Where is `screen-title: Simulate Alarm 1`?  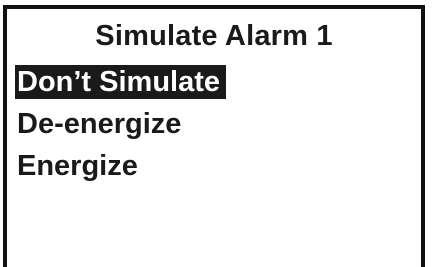
screen-title: Simulate Alarm 1 is located at coordinates (214, 36).